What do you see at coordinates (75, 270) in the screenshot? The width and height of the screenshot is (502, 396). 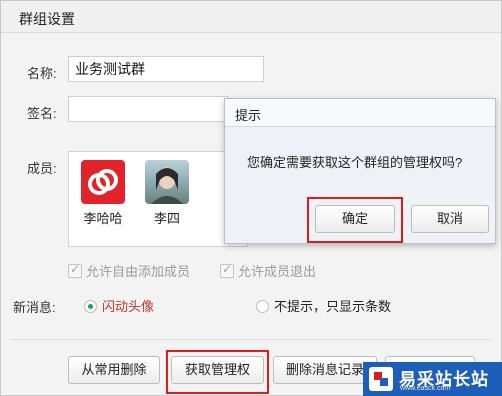 I see `allow-add-checkbox` at bounding box center [75, 270].